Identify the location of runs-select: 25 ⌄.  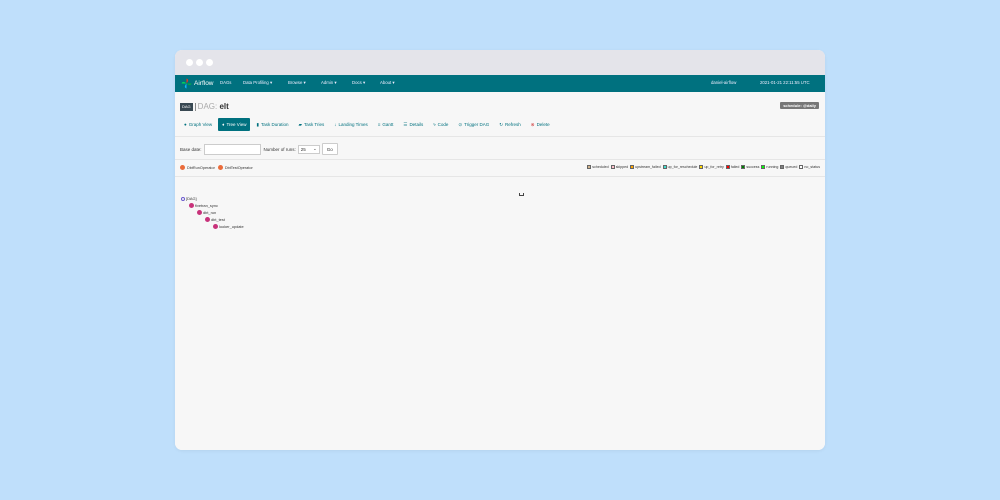
(308, 149).